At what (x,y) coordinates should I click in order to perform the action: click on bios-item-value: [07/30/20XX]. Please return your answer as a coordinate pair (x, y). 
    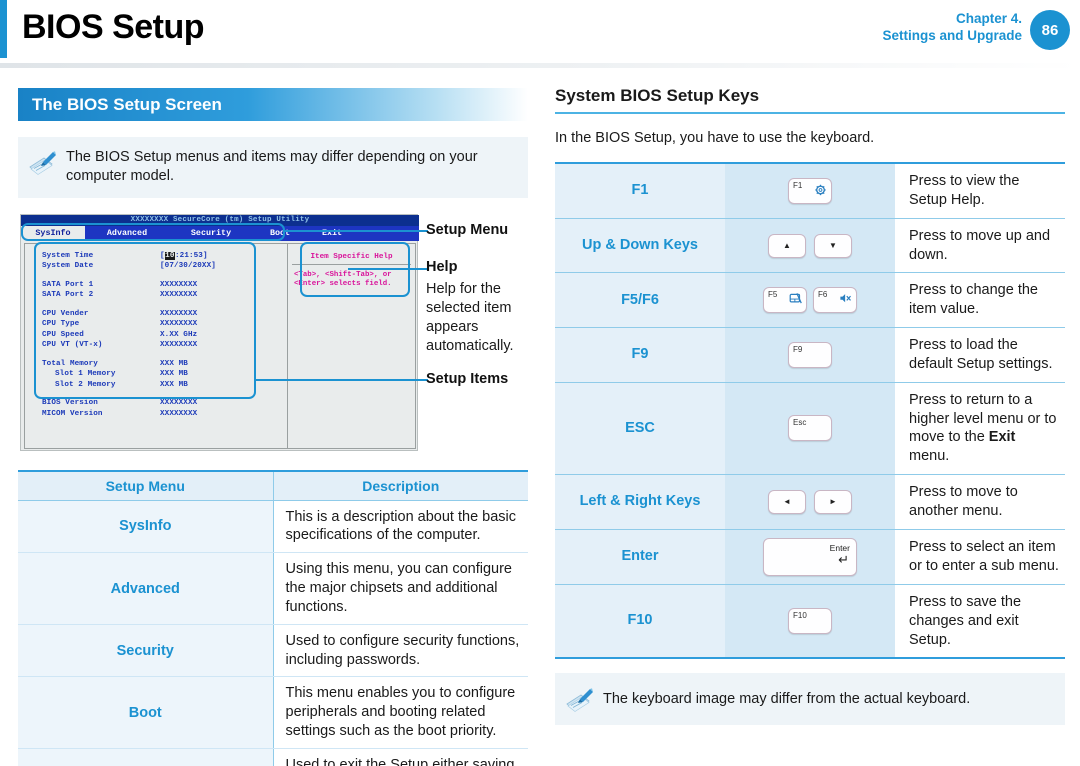
    Looking at the image, I should click on (188, 266).